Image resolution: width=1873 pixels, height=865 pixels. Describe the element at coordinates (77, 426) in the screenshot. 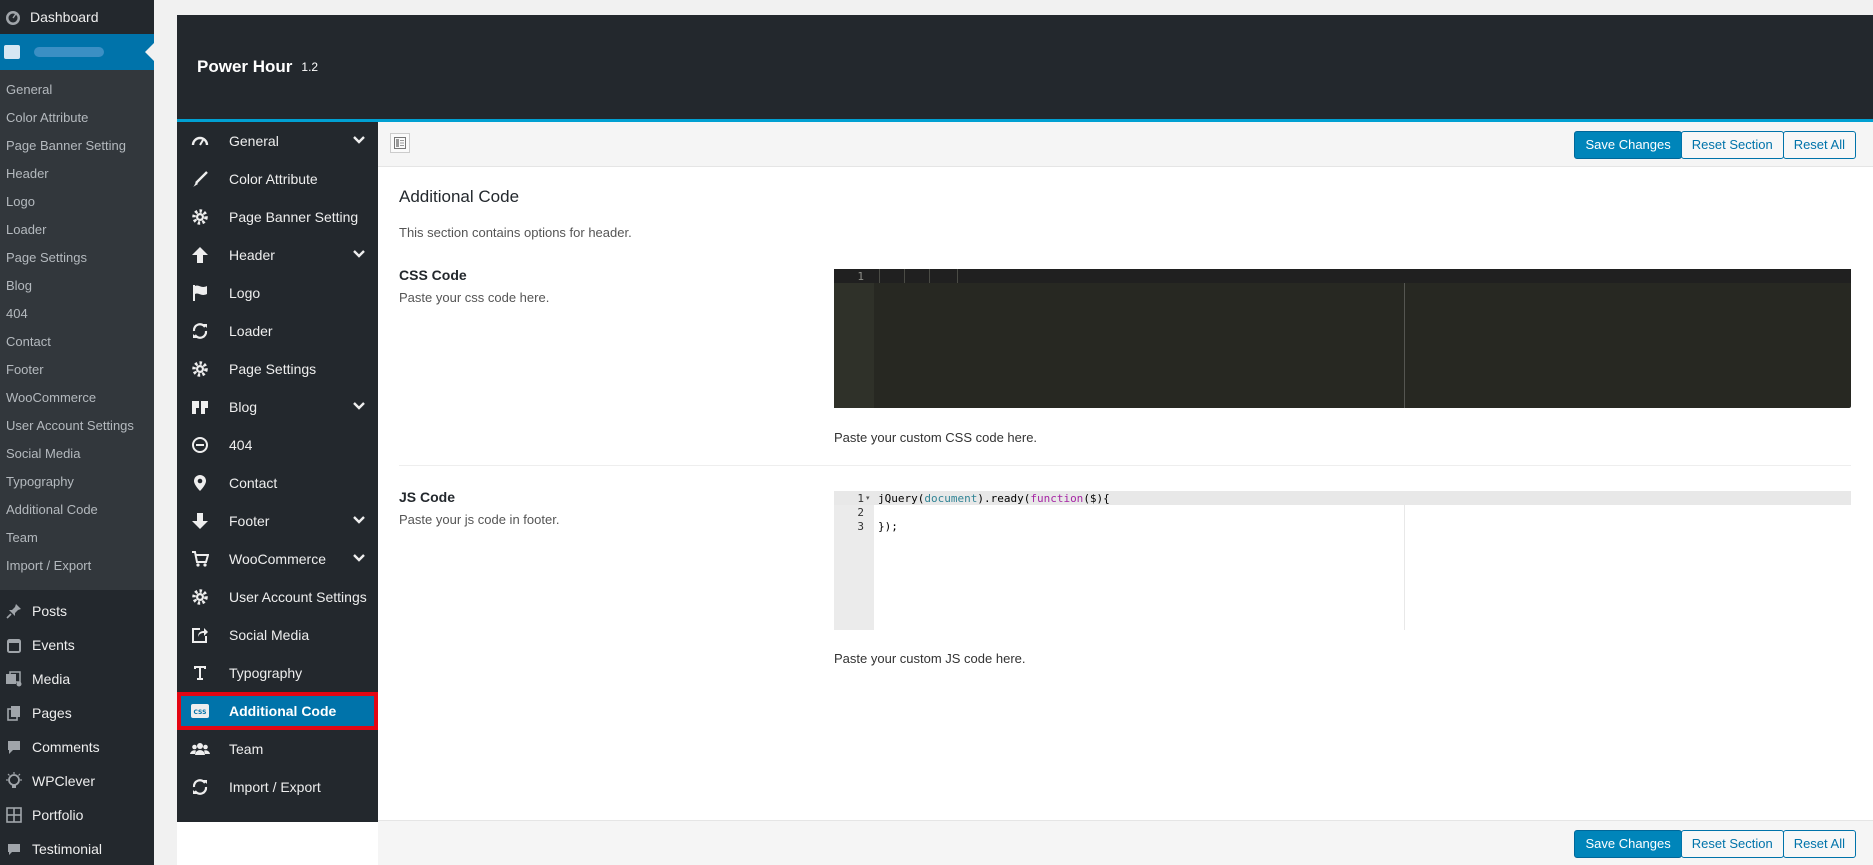

I see `submenu-item: User Account Settings` at that location.